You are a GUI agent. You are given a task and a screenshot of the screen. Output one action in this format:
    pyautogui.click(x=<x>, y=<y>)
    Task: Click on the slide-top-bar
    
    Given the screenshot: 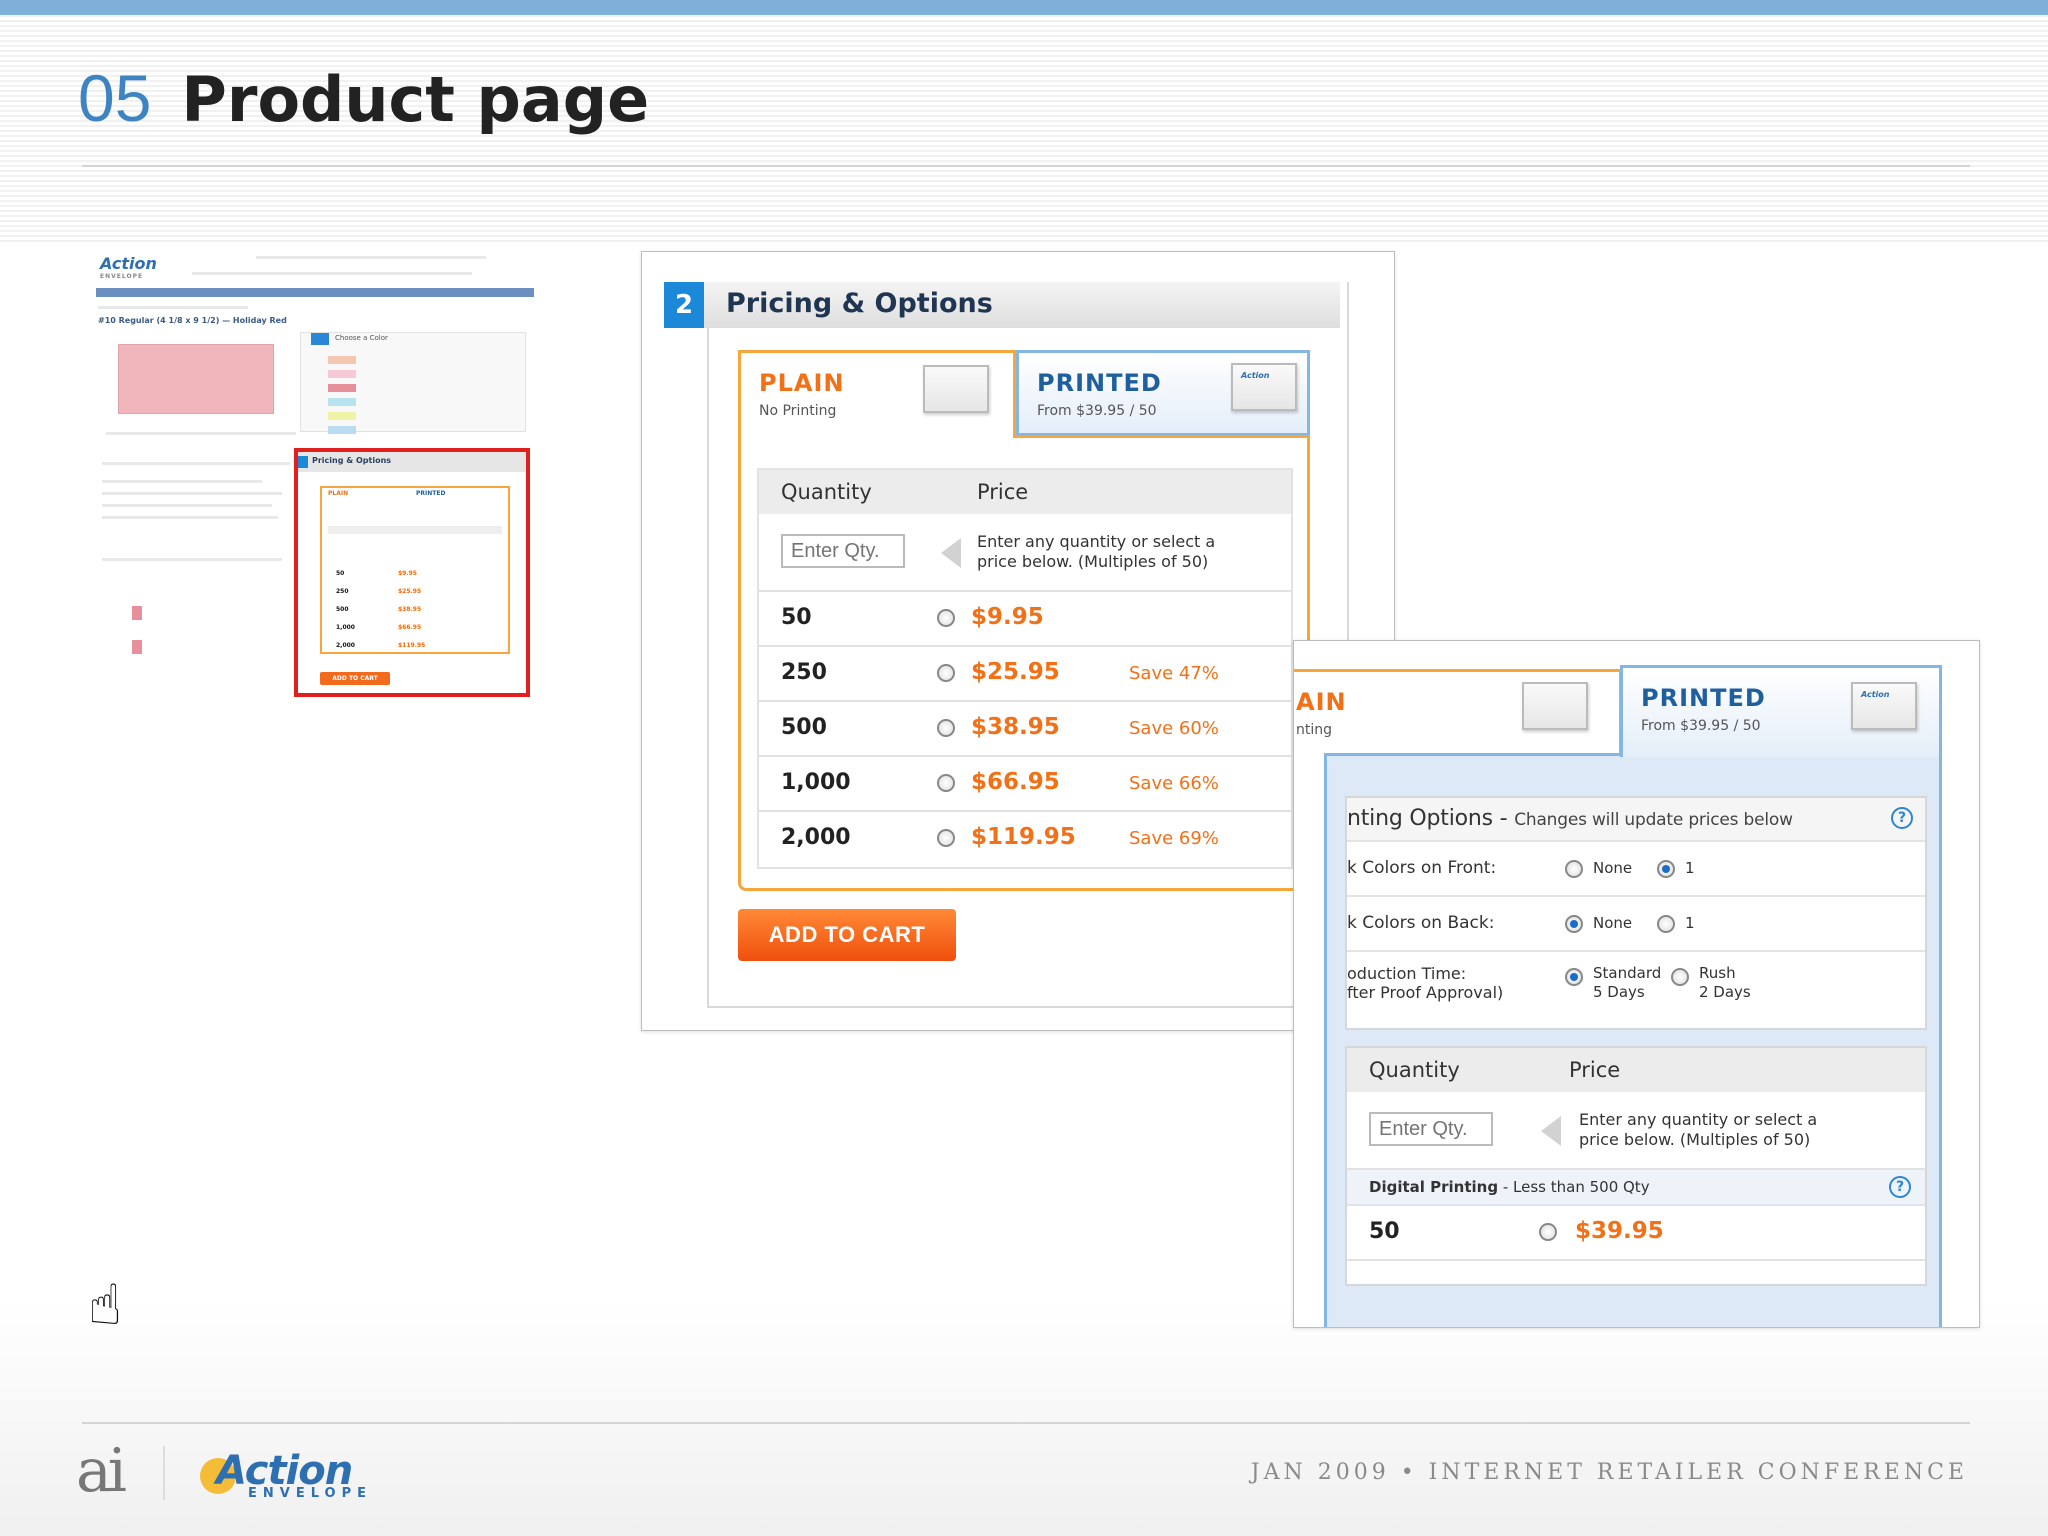 What is the action you would take?
    pyautogui.click(x=1024, y=7)
    